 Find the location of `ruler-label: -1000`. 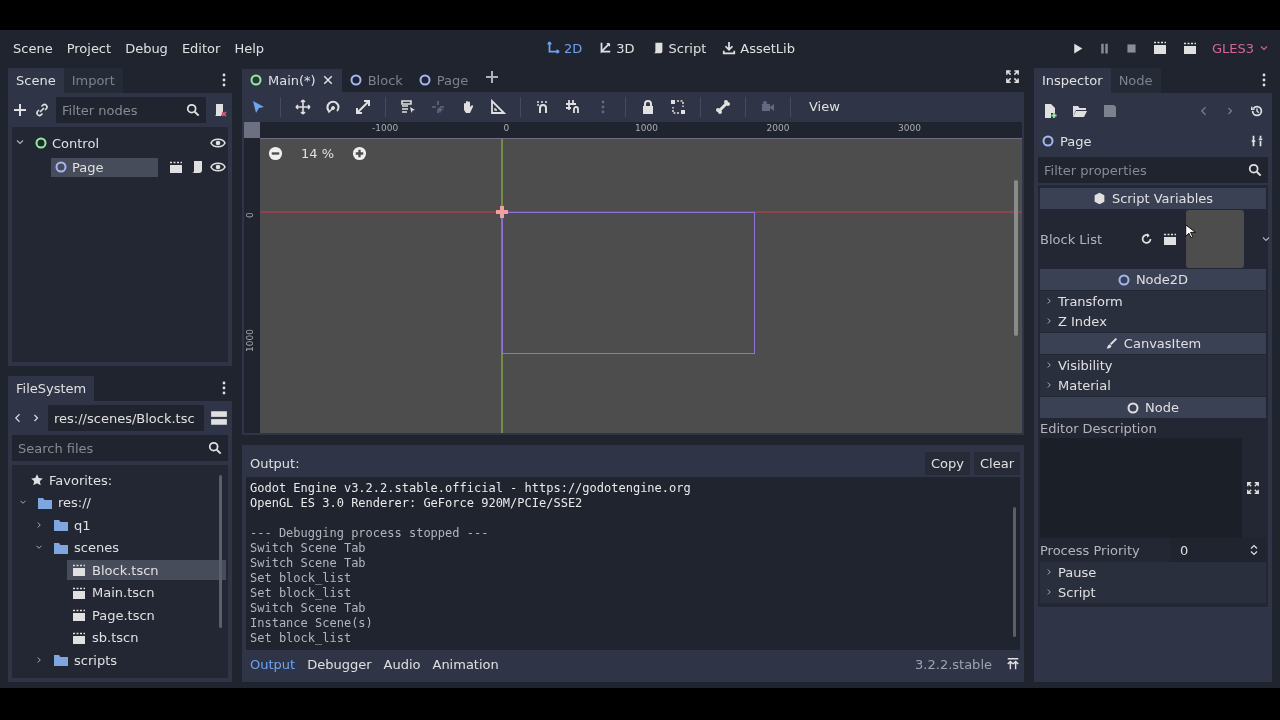

ruler-label: -1000 is located at coordinates (385, 127).